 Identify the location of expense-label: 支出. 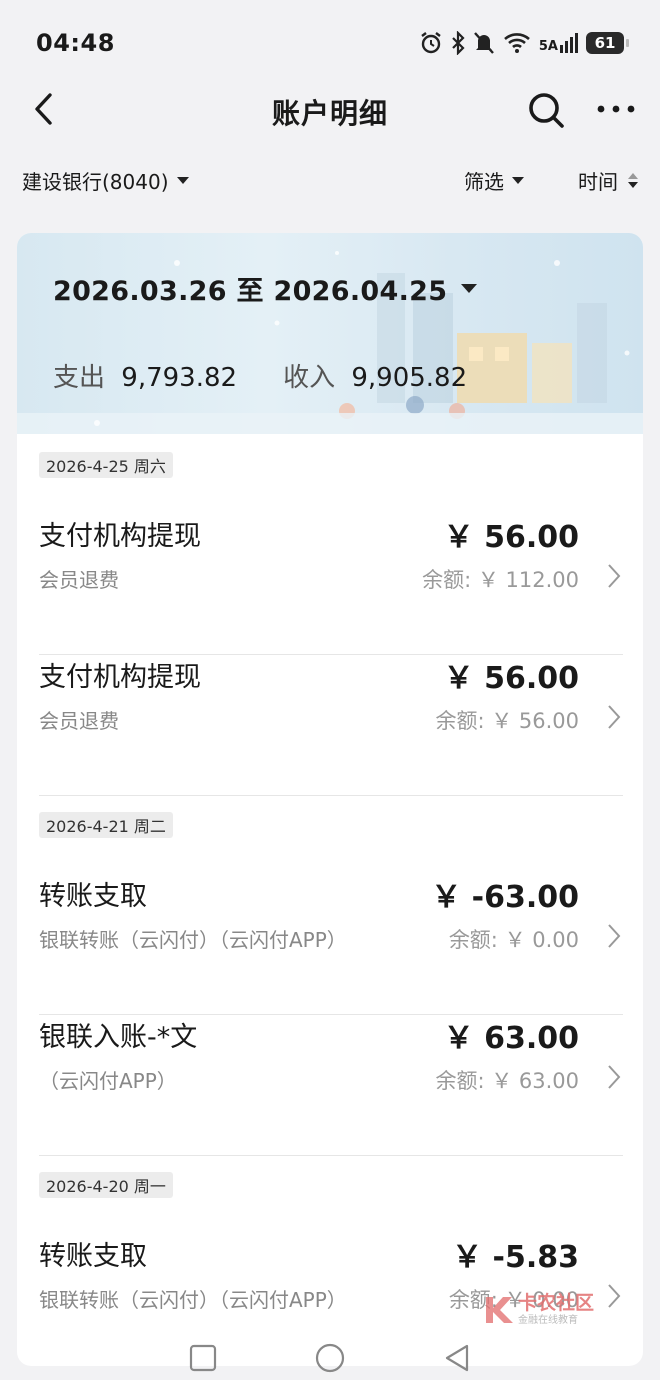
(79, 378).